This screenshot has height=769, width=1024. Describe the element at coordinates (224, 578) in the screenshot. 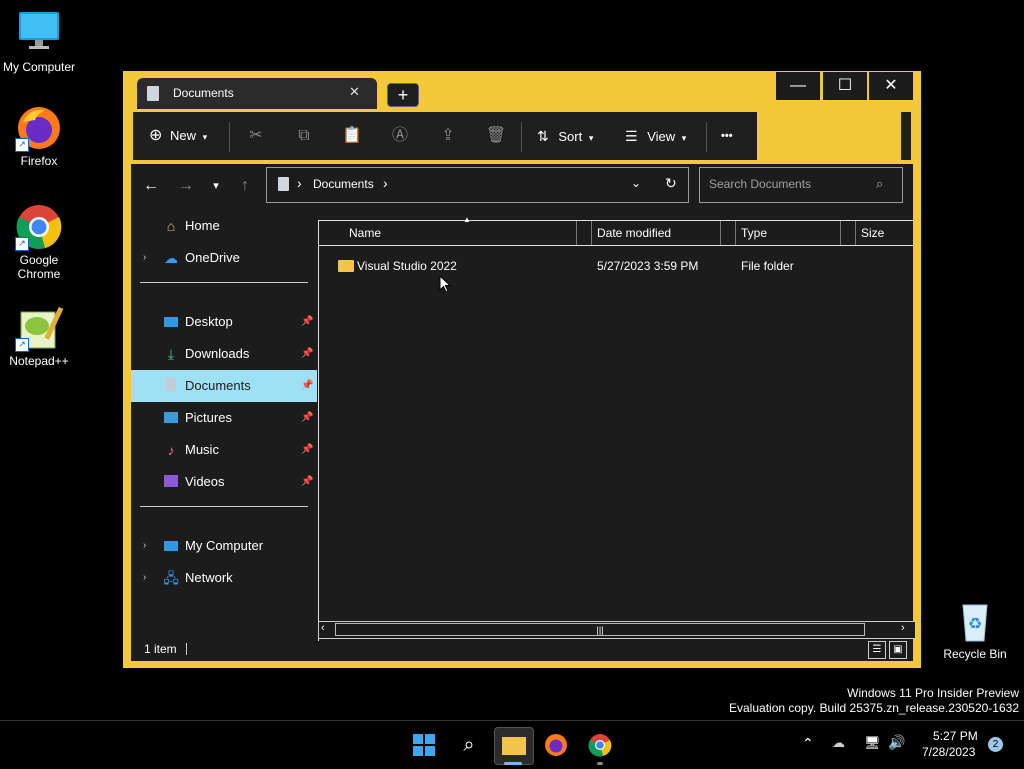

I see `nav-item-network: › 🖧 Network` at that location.